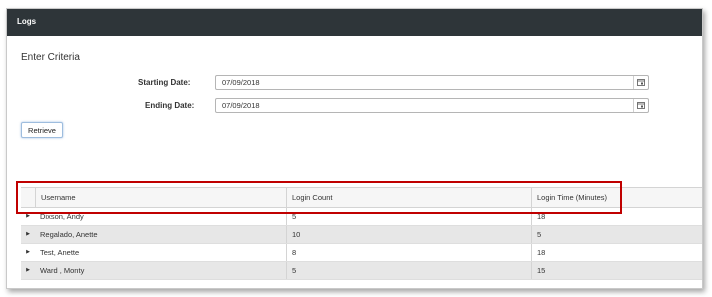  I want to click on cell-login-count: 10, so click(408, 234).